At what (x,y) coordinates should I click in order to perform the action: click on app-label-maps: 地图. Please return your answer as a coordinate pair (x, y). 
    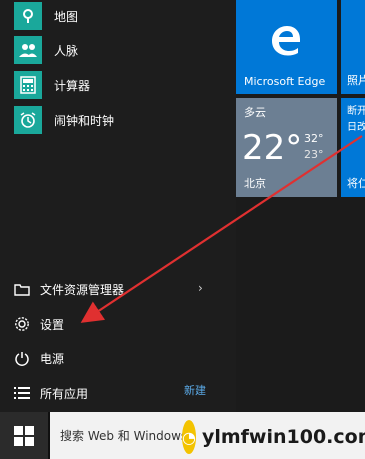
    Looking at the image, I should click on (66, 16).